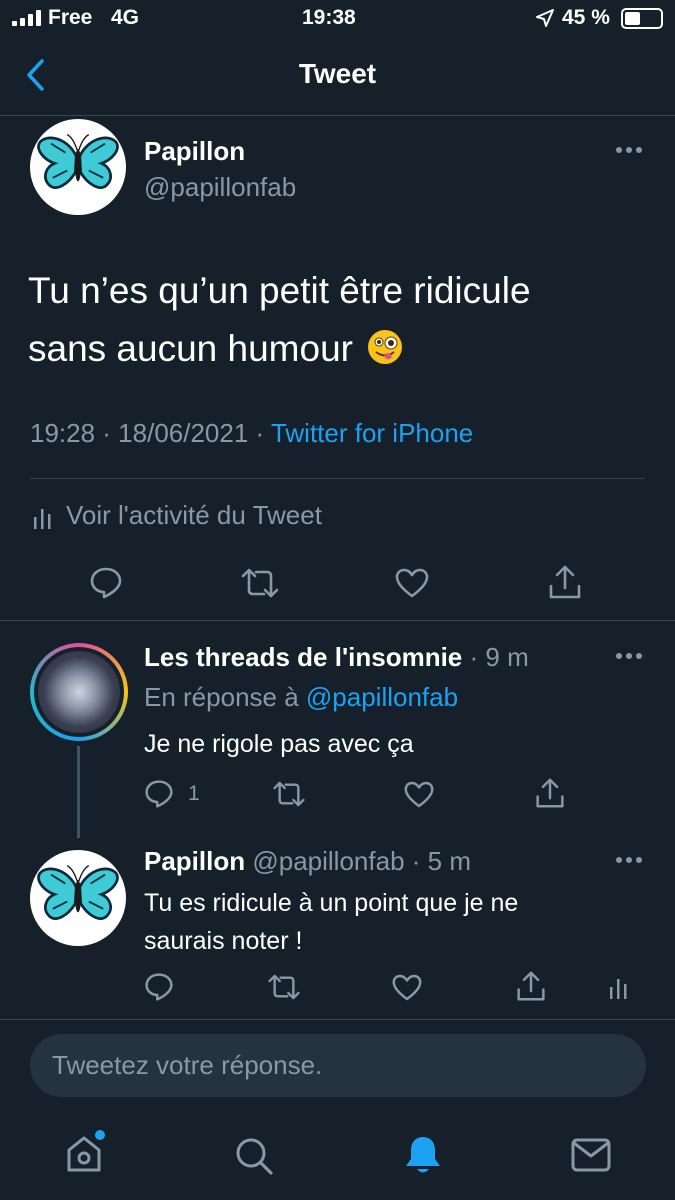 This screenshot has height=1200, width=675. I want to click on reply-to-handle: @papillonfab, so click(382, 697).